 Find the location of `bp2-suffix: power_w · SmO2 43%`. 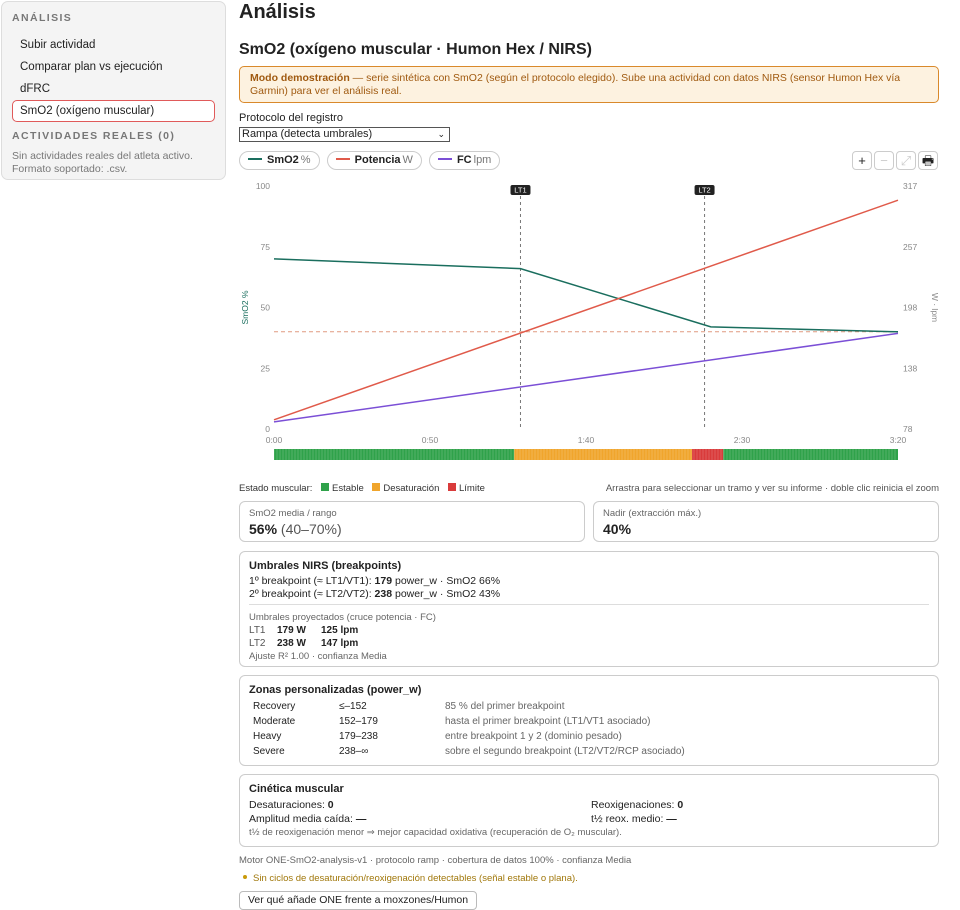

bp2-suffix: power_w · SmO2 43% is located at coordinates (446, 593).